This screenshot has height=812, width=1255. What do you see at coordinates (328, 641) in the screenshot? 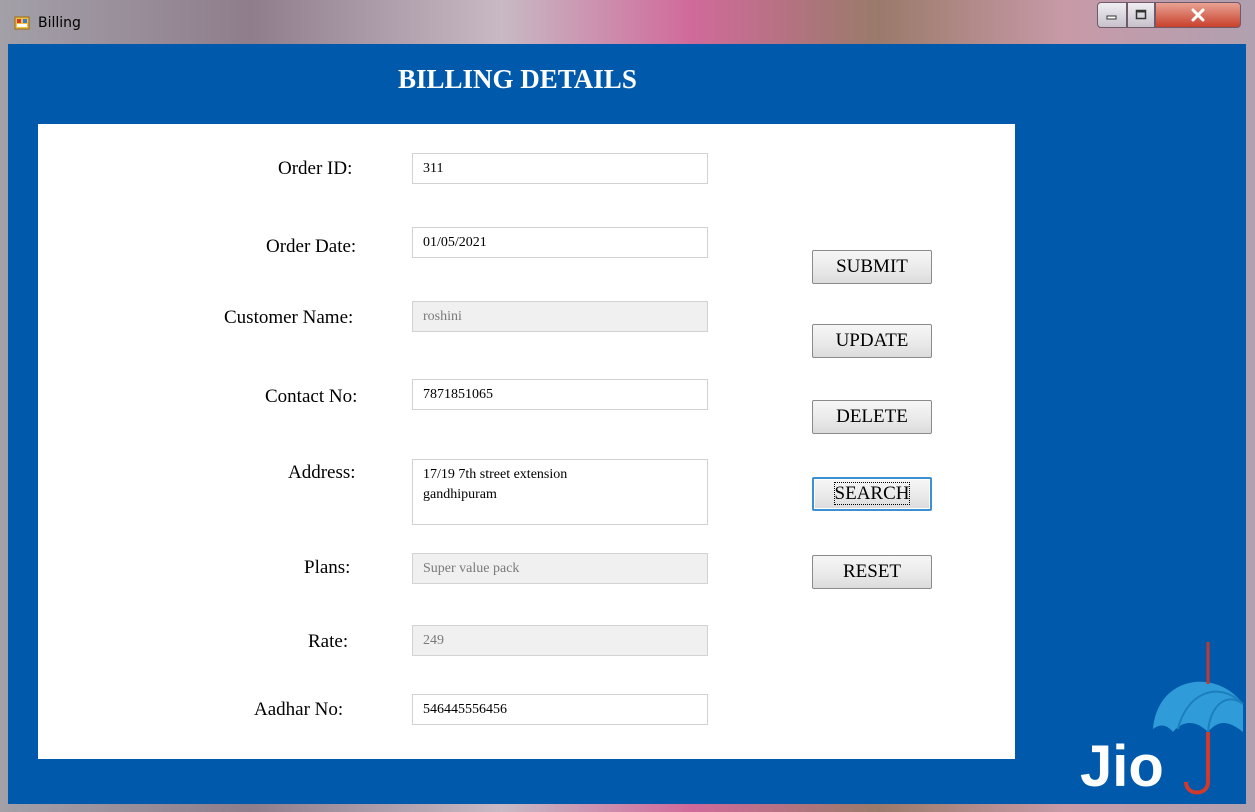
I see `rate-label: Rate:` at bounding box center [328, 641].